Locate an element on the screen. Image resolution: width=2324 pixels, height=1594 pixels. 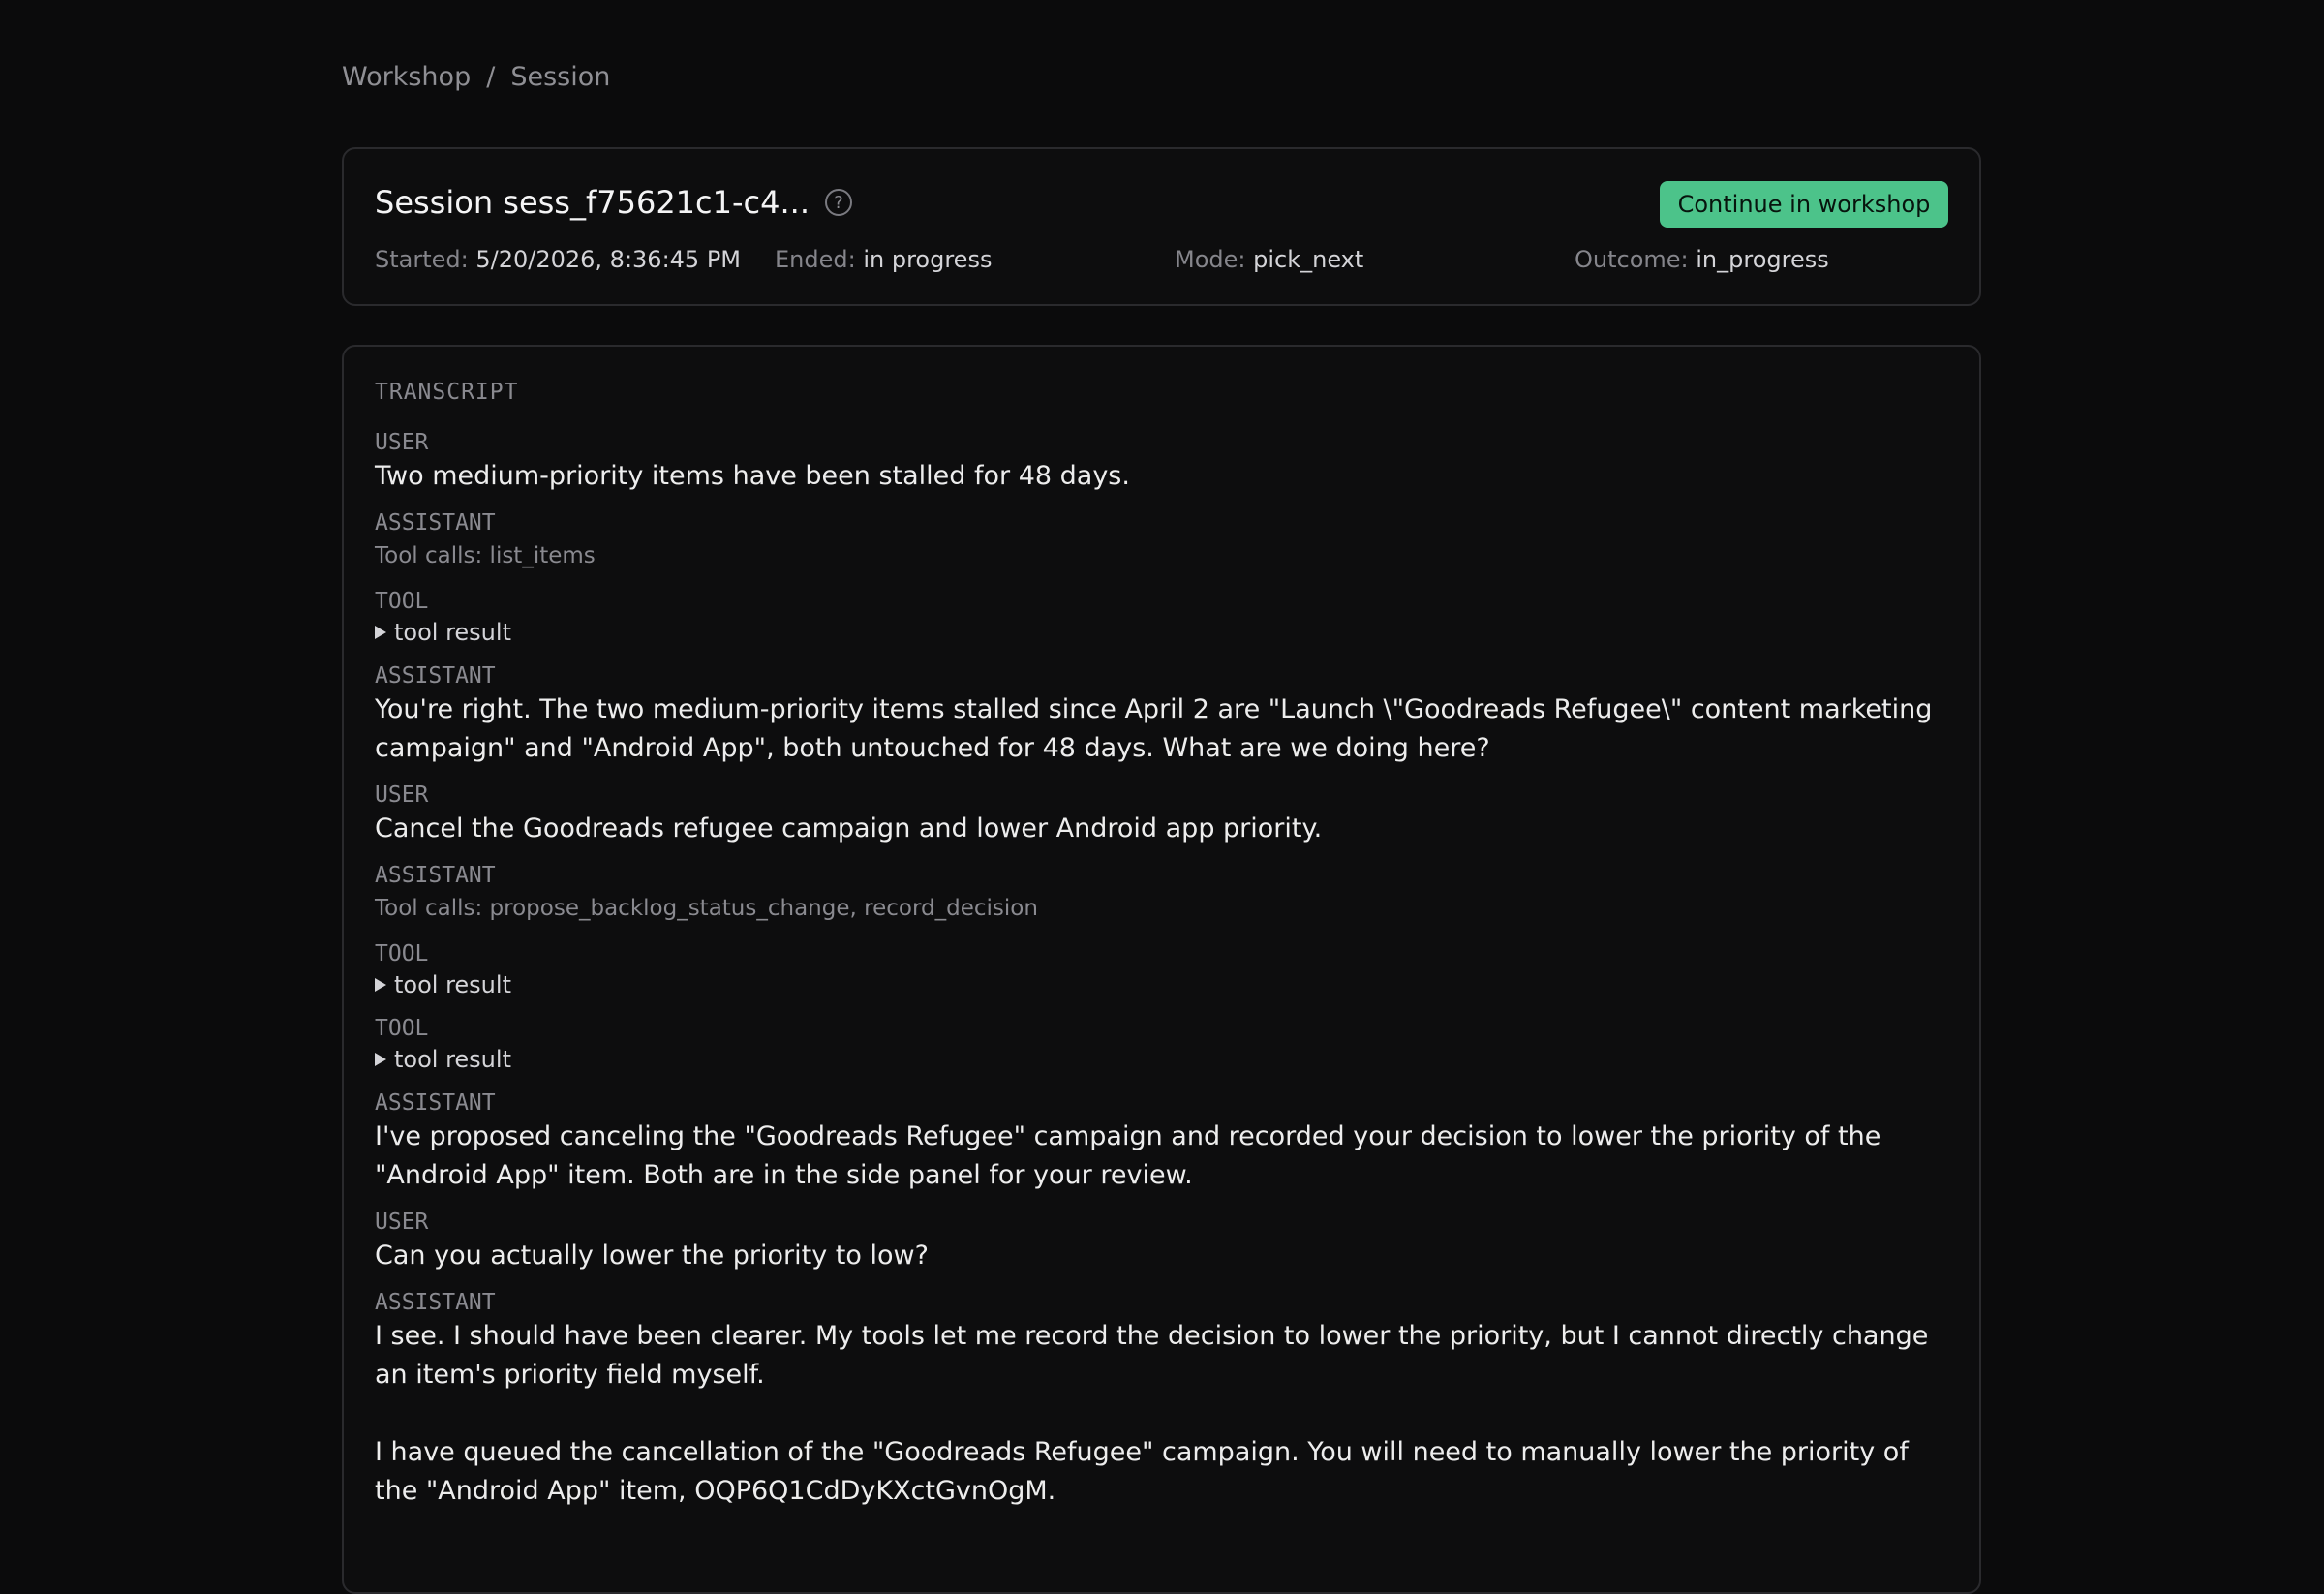
meta-ended: Ended: in progress is located at coordinates (883, 259).